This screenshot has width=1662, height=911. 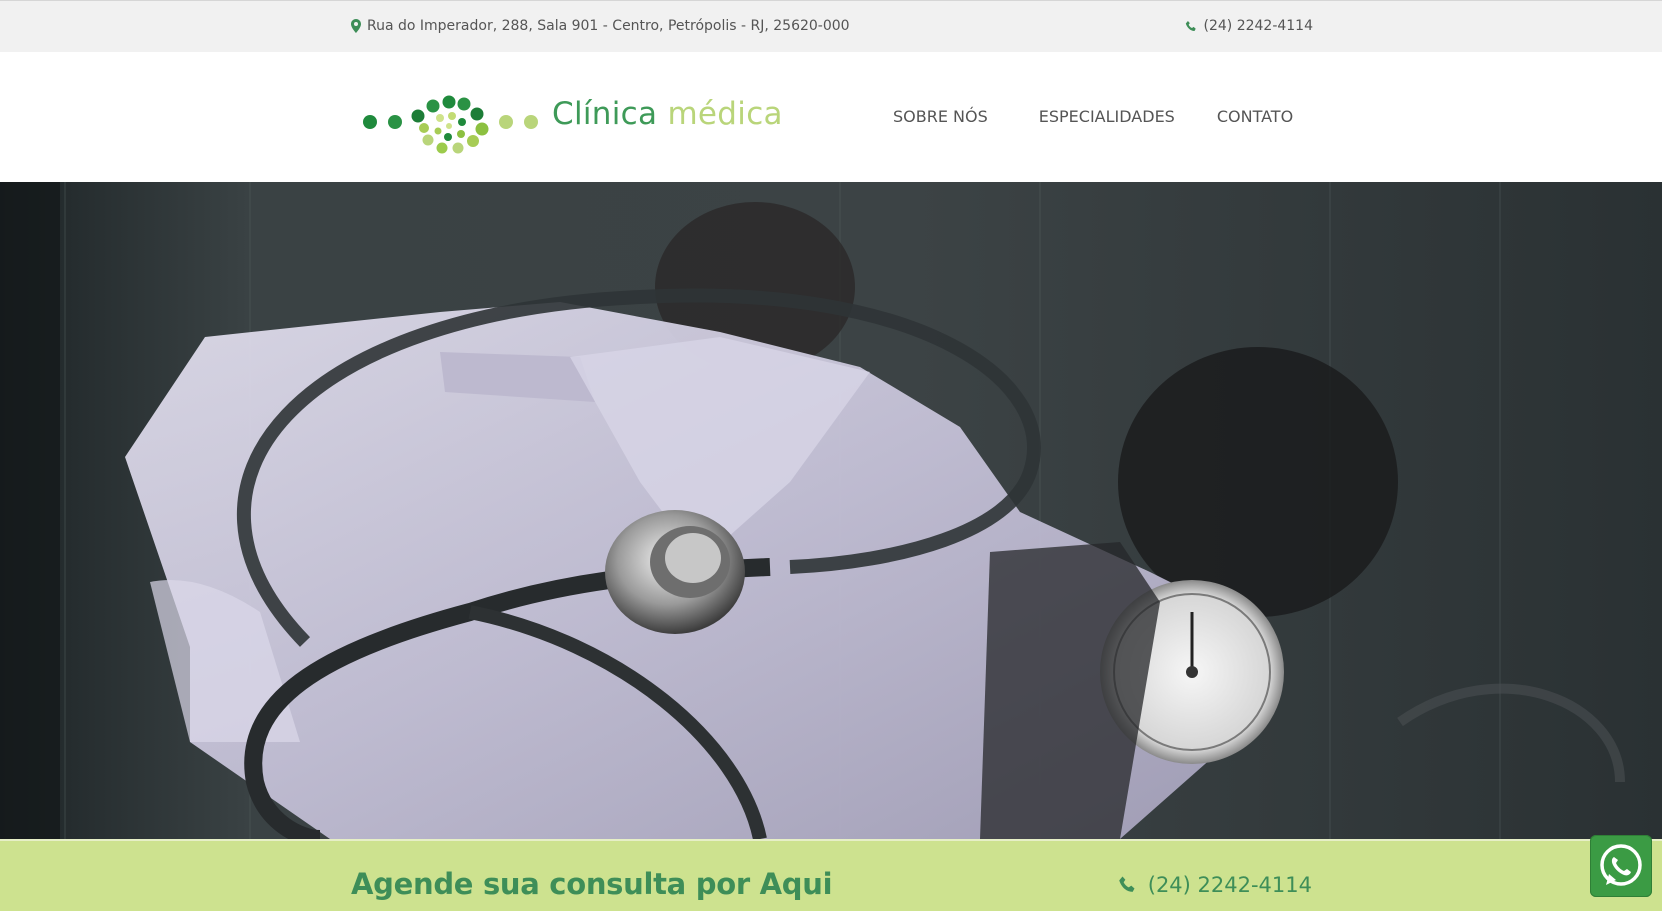 I want to click on main-nav: SOBRE NÓS ESPECIALIDADES CONTATO, so click(x=1093, y=116).